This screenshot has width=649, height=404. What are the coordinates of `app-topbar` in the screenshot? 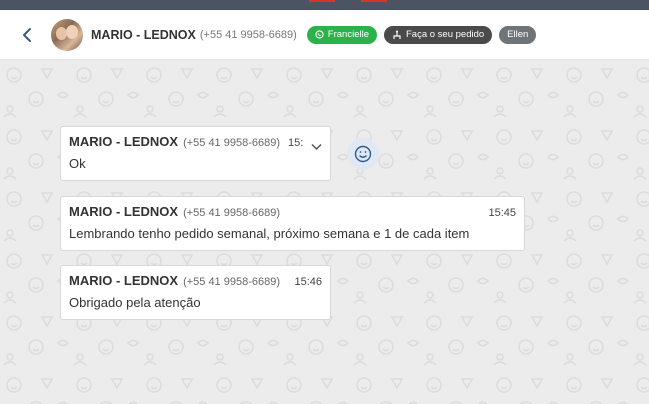 It's located at (324, 5).